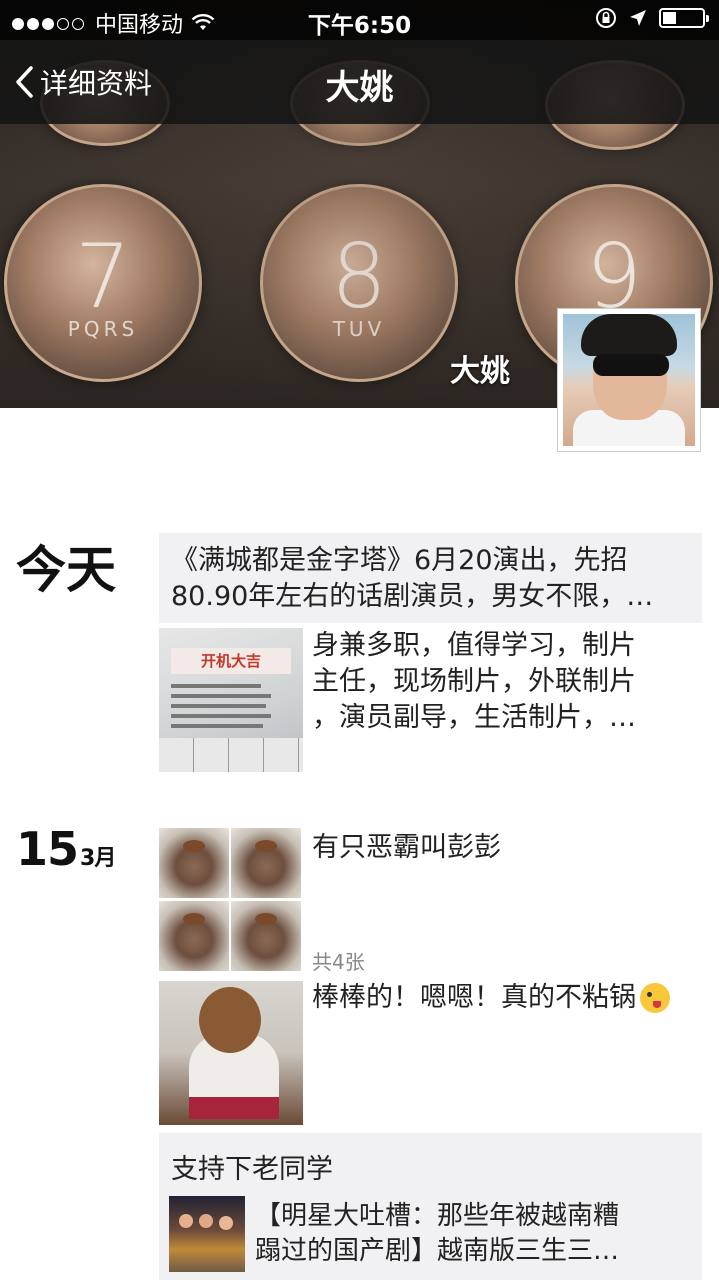 The width and height of the screenshot is (719, 1280). Describe the element at coordinates (231, 661) in the screenshot. I see `document-banner-text: 开机大吉` at that location.